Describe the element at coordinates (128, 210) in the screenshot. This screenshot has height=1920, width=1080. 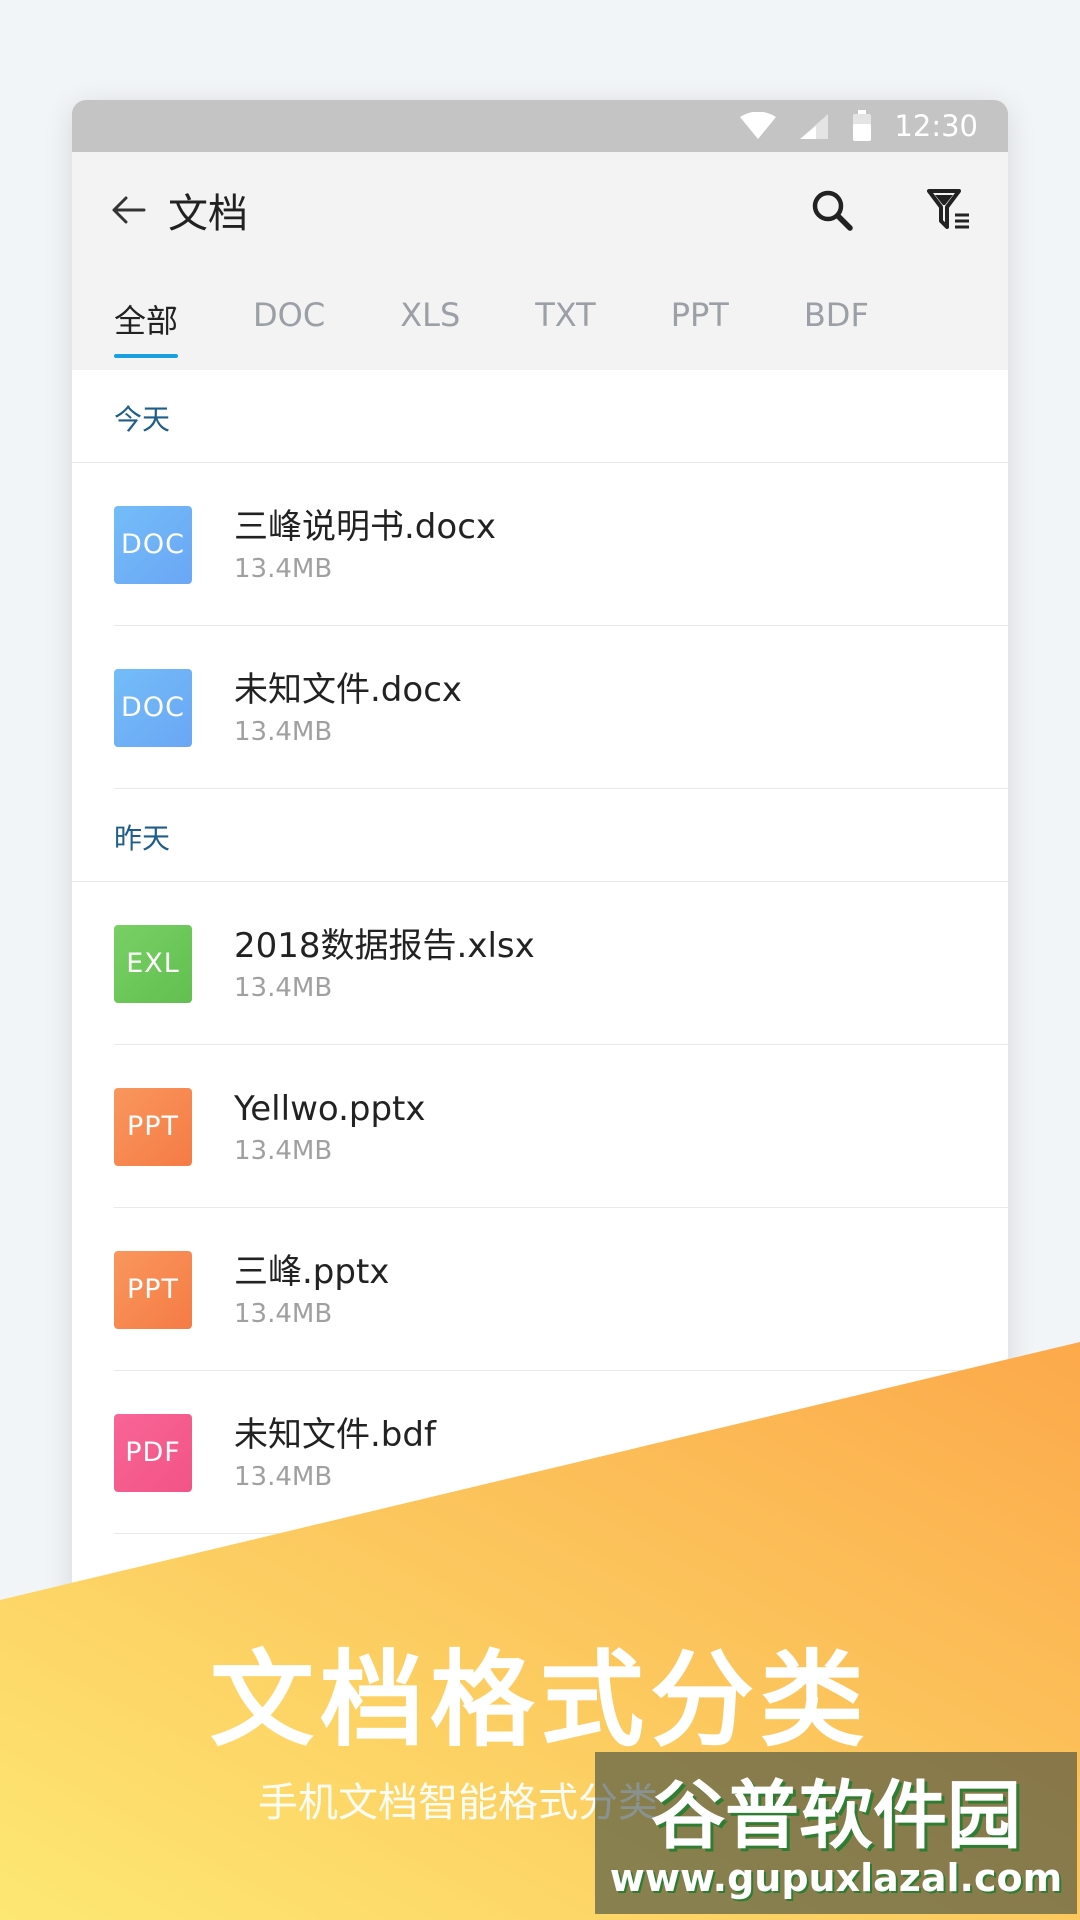
I see `back-arrow-icon` at that location.